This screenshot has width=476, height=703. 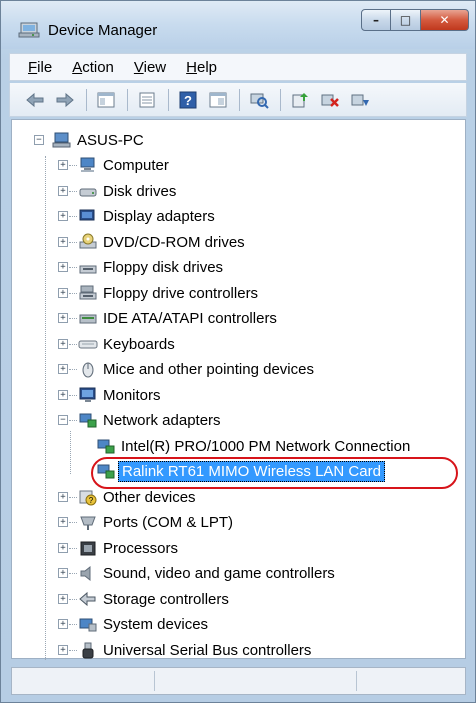 I want to click on menu-view: View, so click(x=150, y=67).